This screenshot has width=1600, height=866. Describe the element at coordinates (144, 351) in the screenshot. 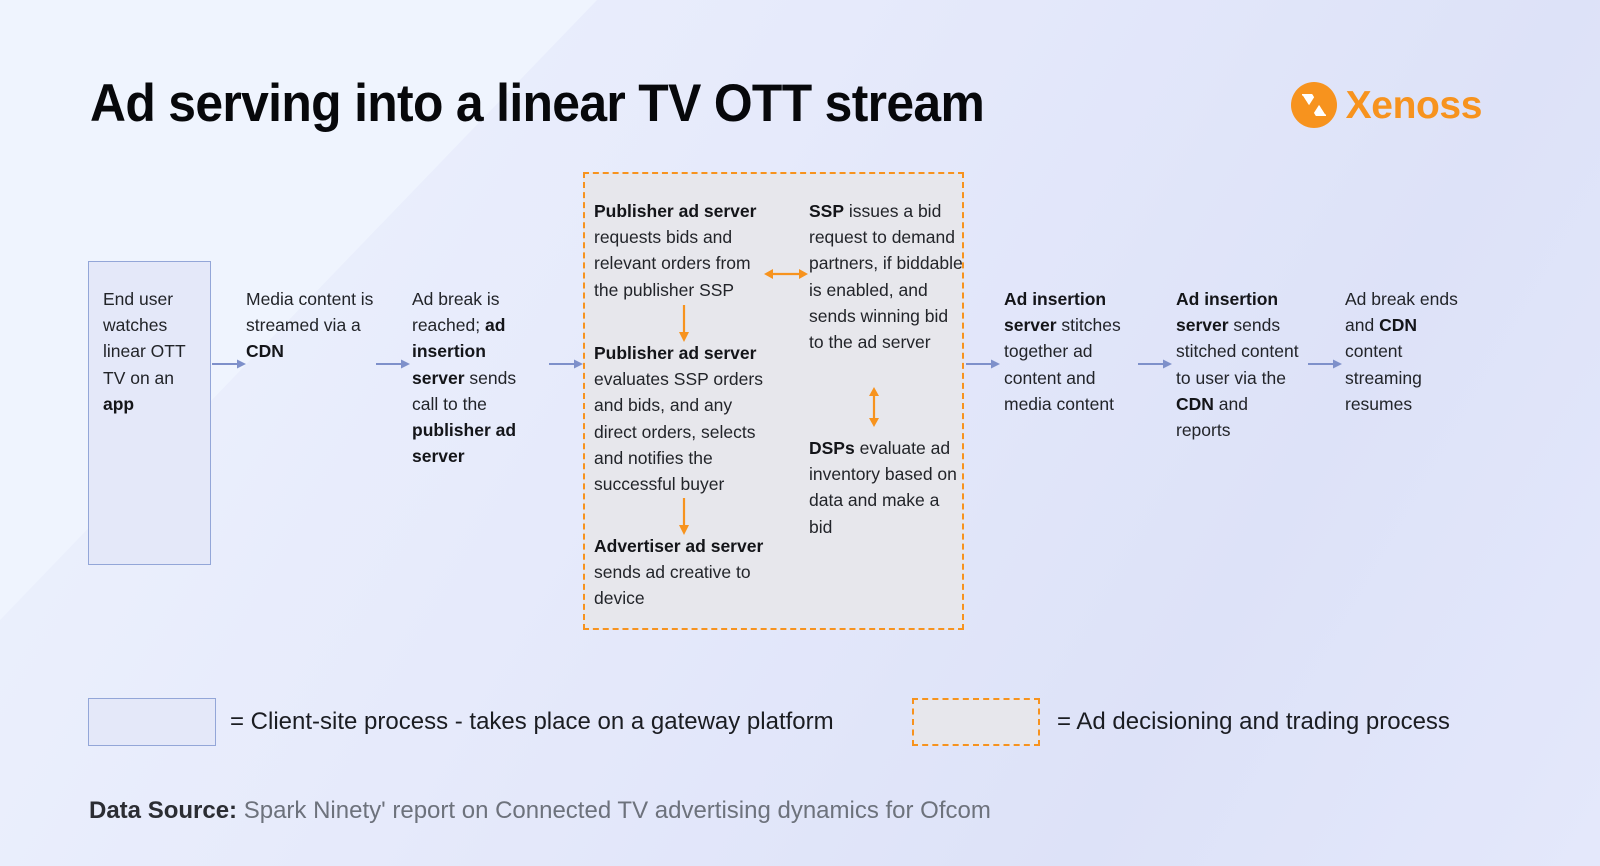

I see `flow-step-end-user-text: End user watches linear OTT TV on an app` at that location.